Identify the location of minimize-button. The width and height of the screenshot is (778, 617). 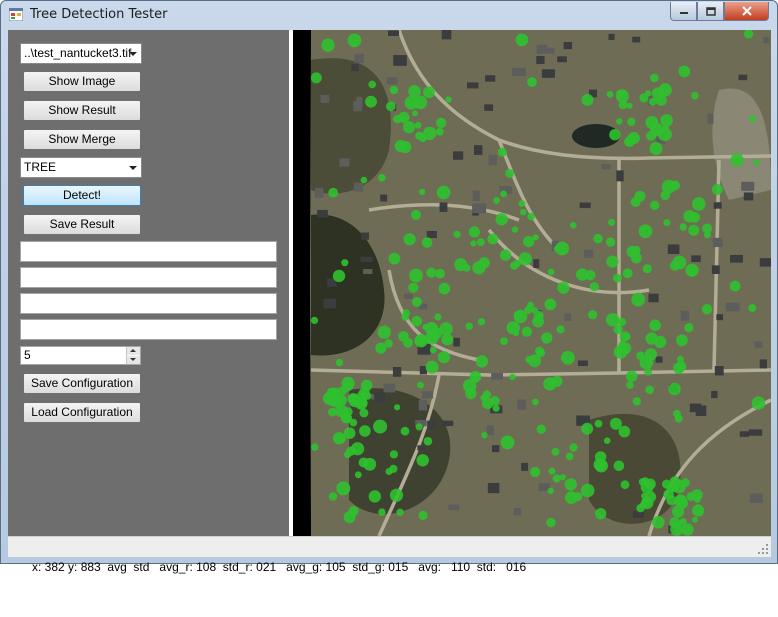
(683, 11).